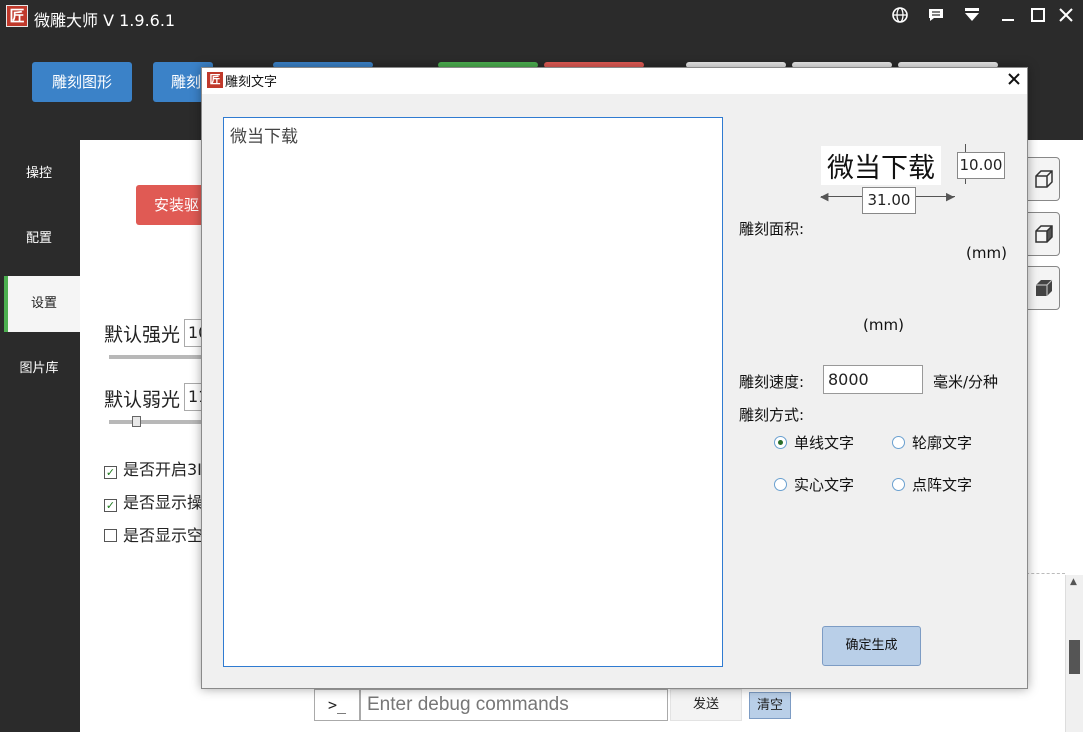 The image size is (1083, 732). I want to click on radio-single-line-label: 单线文字, so click(824, 443).